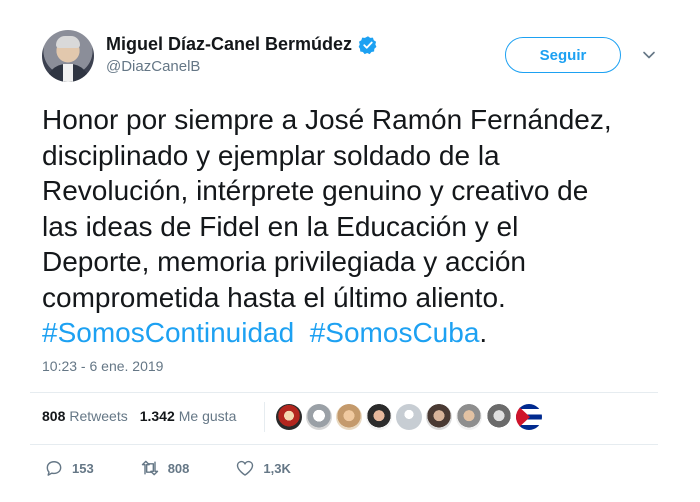 This screenshot has width=700, height=502. I want to click on tweet-trailing-period: ., so click(483, 332).